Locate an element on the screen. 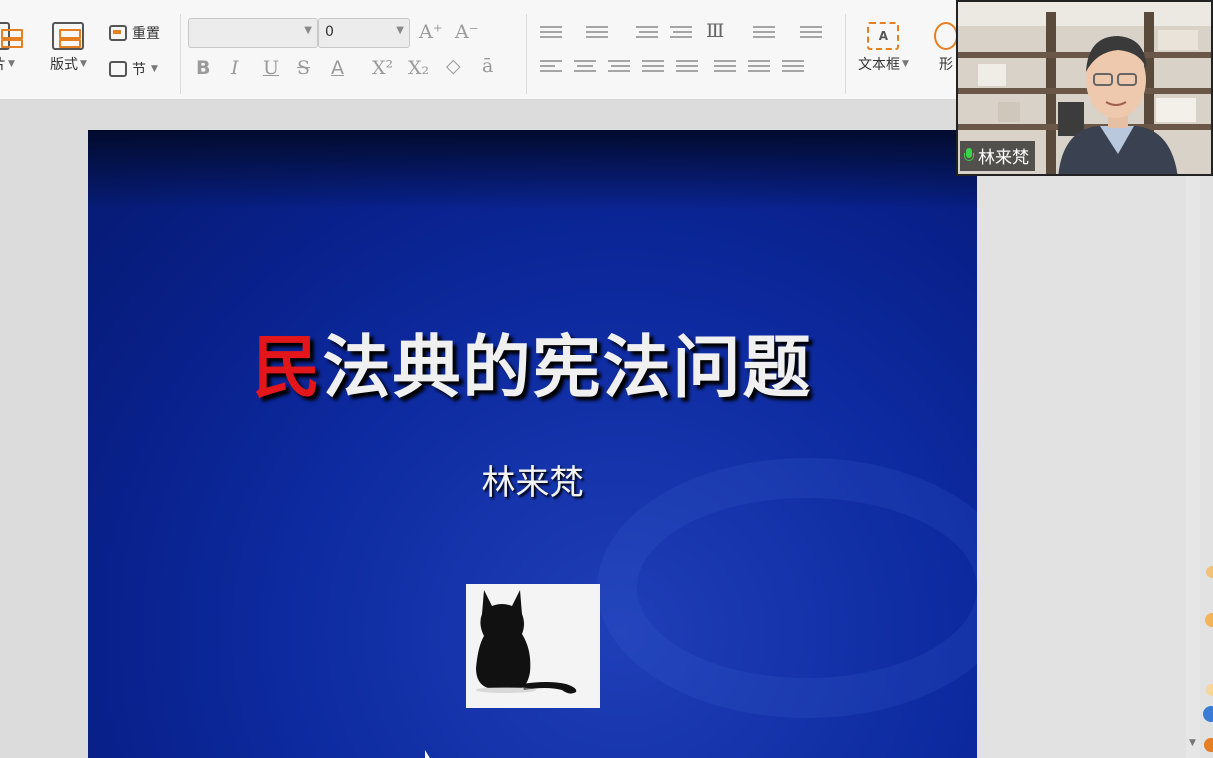  layout-button: 版式 ▼ is located at coordinates (68, 48).